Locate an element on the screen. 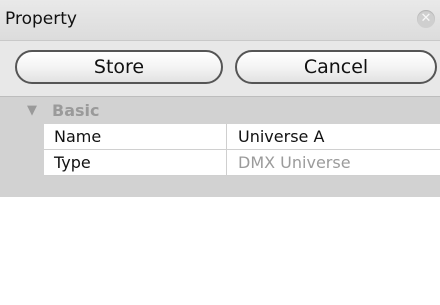  close-icon: ✕ is located at coordinates (426, 19).